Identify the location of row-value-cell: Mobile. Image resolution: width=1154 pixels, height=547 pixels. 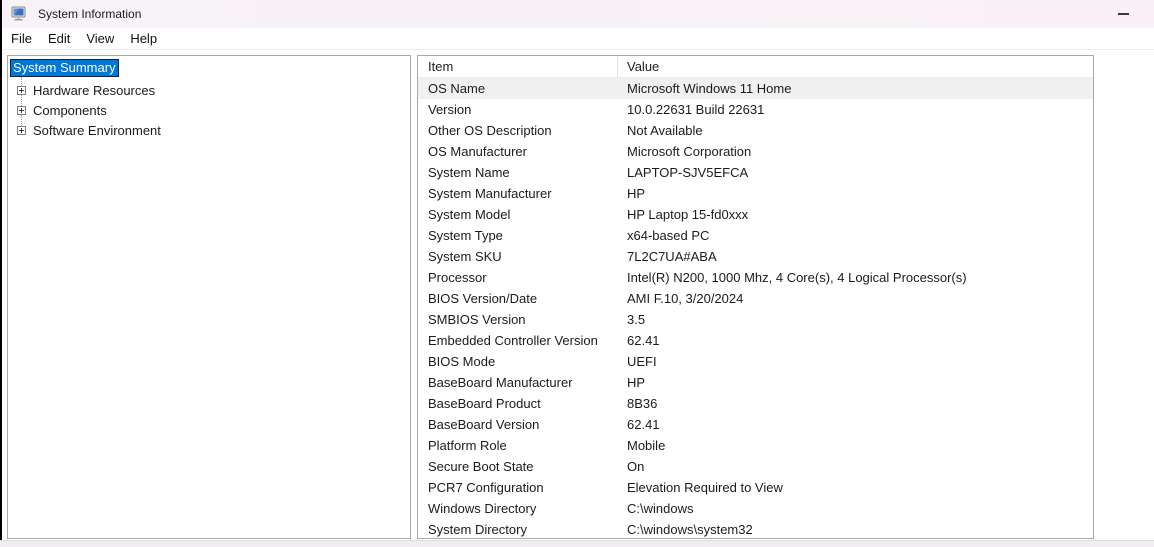
(646, 445).